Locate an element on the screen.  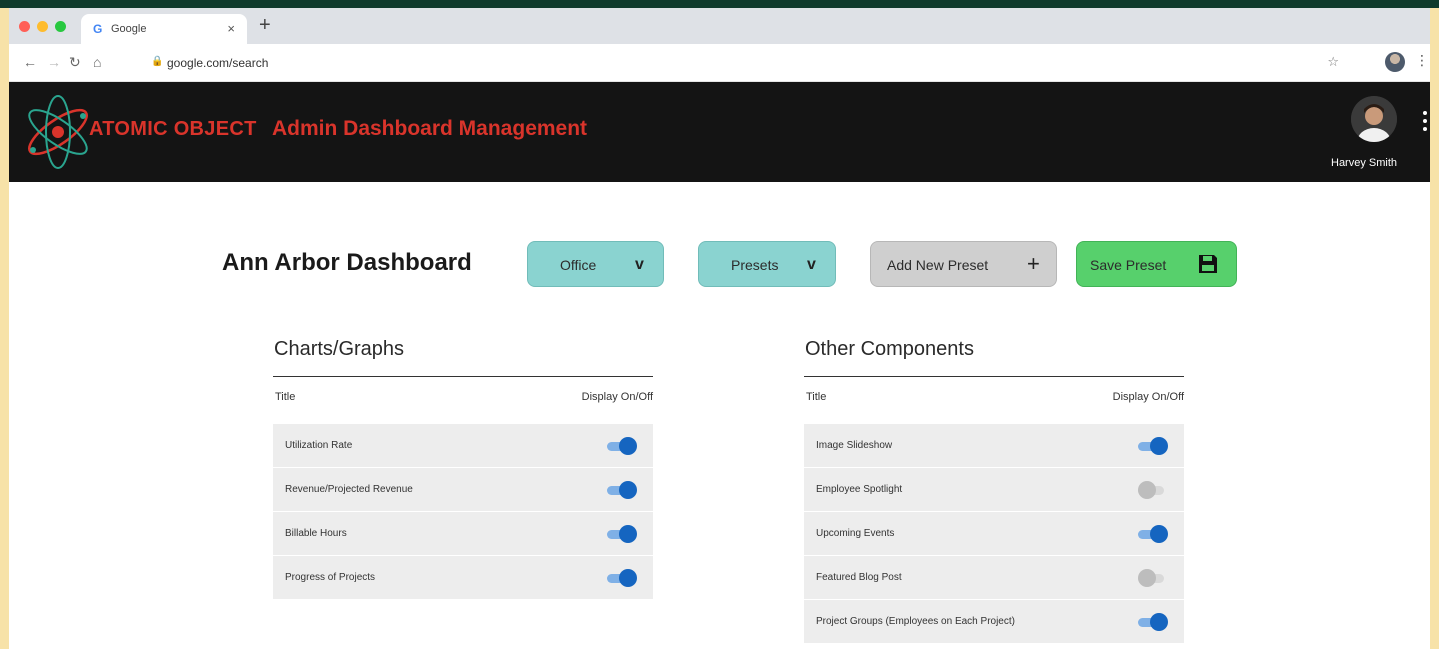
user-name: Harvey Smith is located at coordinates (1364, 163).